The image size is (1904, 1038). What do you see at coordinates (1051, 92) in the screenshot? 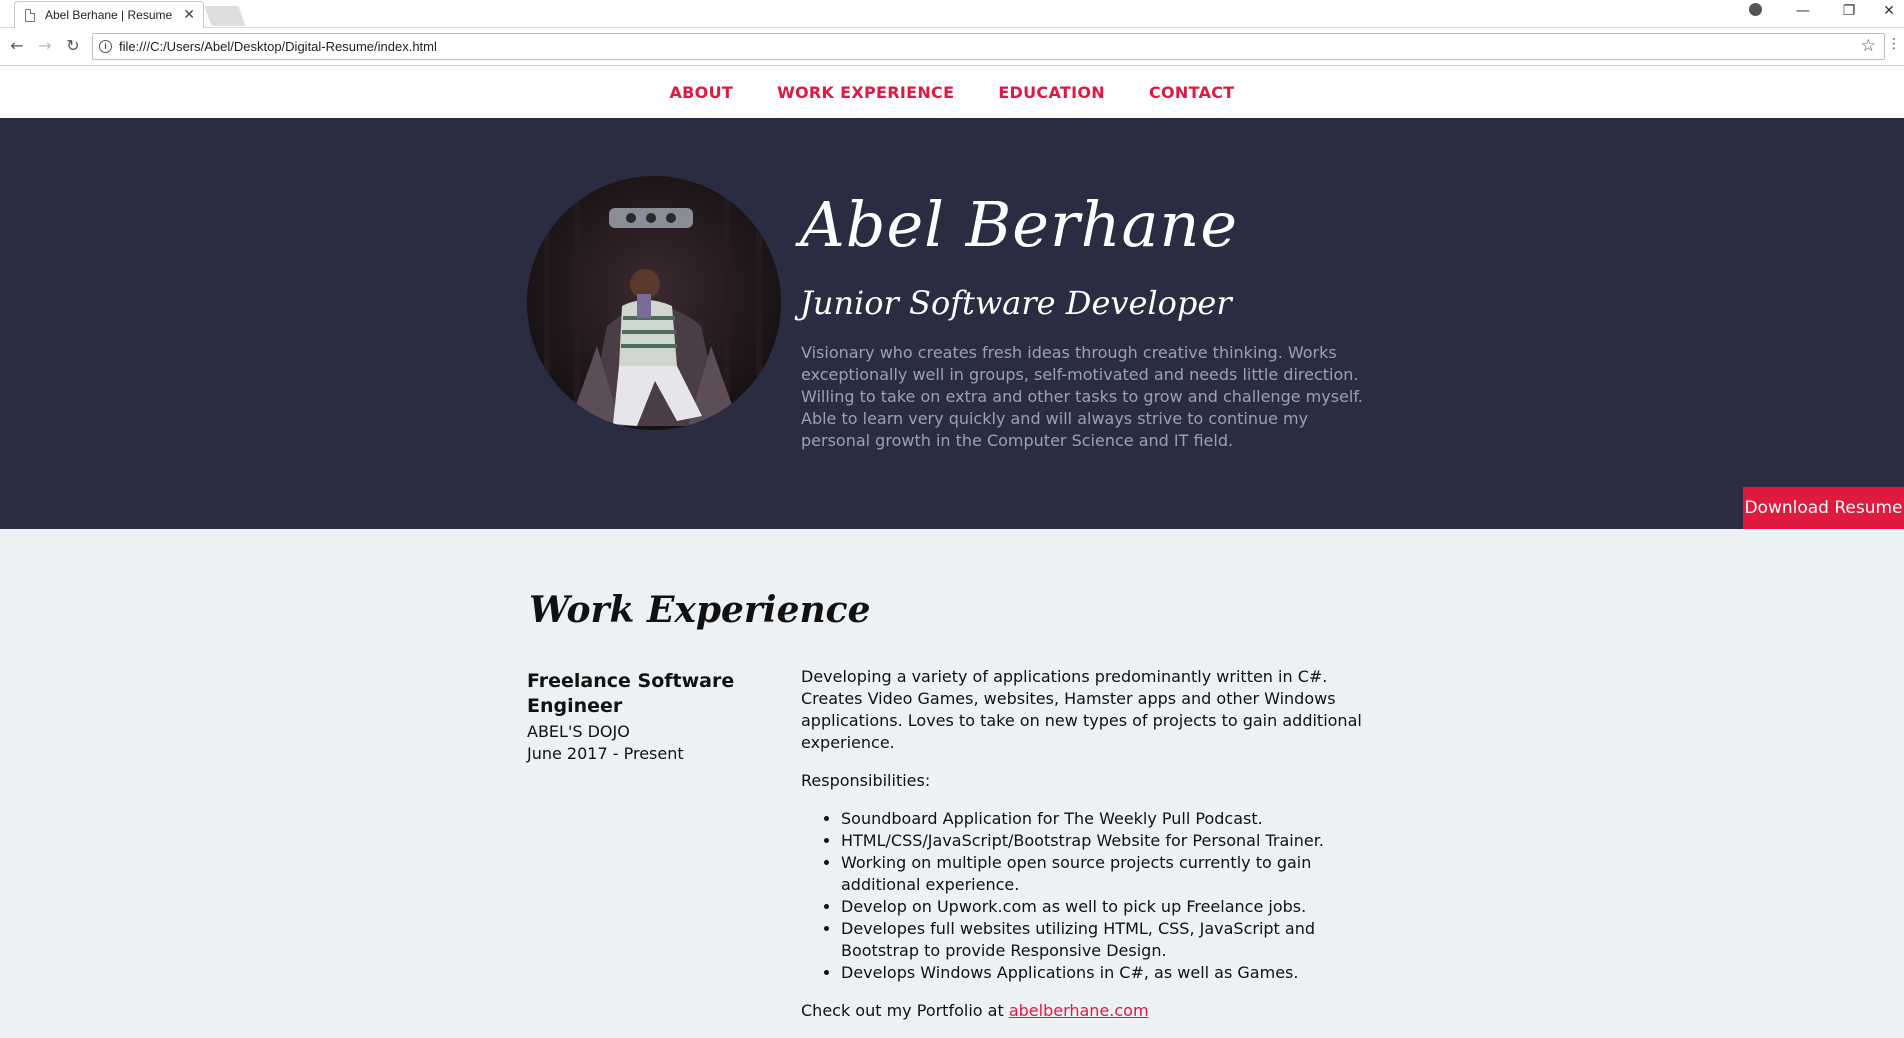
I see `nav-education: EDUCATION` at bounding box center [1051, 92].